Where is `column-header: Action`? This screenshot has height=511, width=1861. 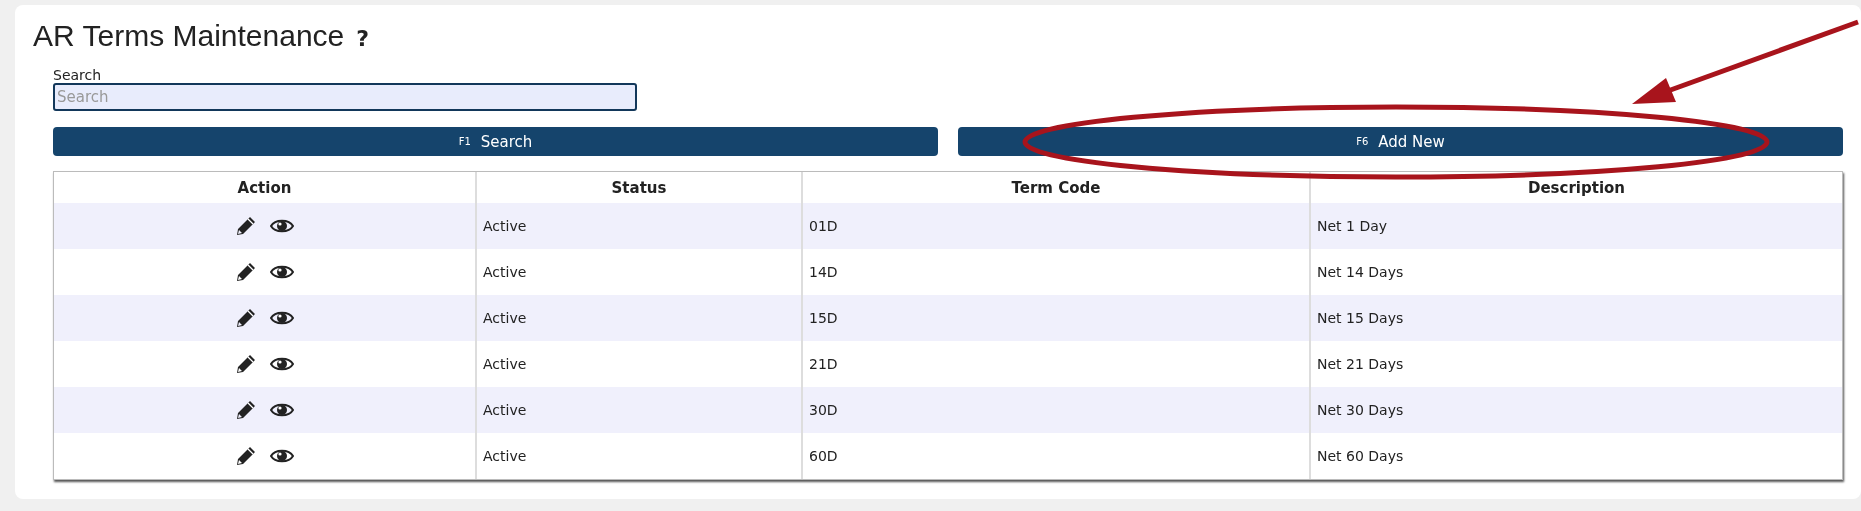
column-header: Action is located at coordinates (264, 188).